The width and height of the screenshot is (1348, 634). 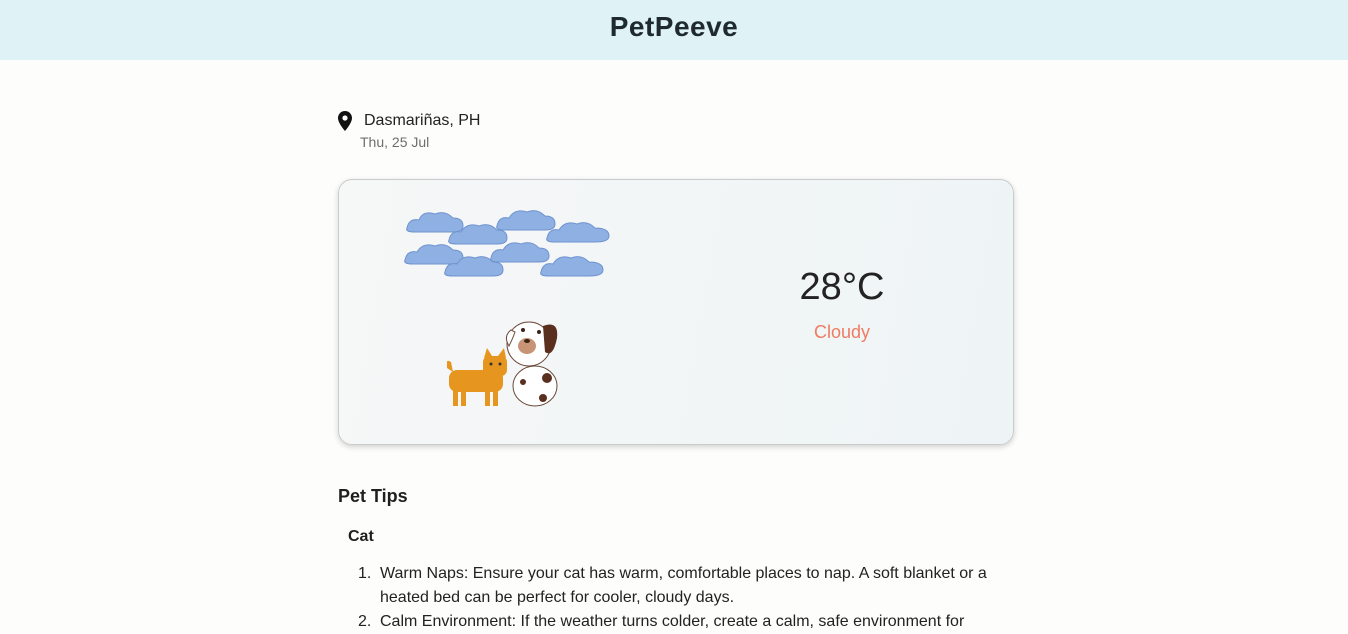 What do you see at coordinates (395, 142) in the screenshot?
I see `current-date: Thu, 25 Jul` at bounding box center [395, 142].